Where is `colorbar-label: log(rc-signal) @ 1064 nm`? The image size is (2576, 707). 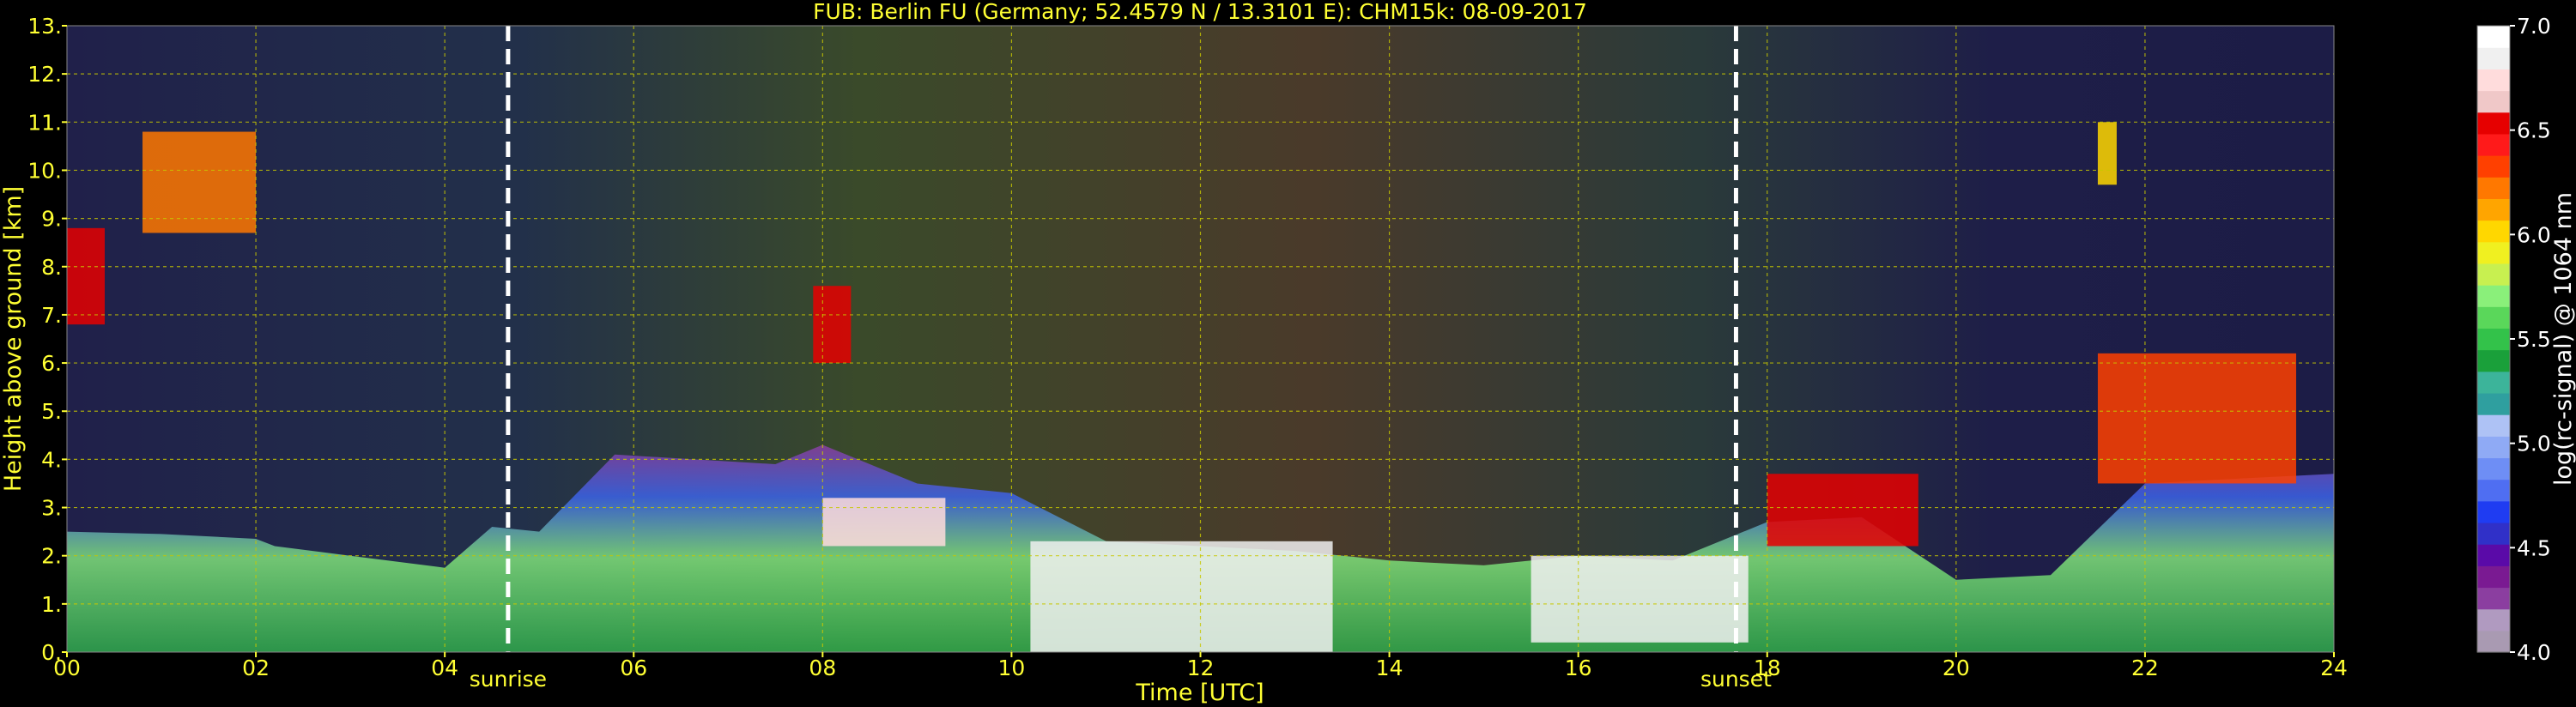 colorbar-label: log(rc-signal) @ 1064 nm is located at coordinates (2563, 339).